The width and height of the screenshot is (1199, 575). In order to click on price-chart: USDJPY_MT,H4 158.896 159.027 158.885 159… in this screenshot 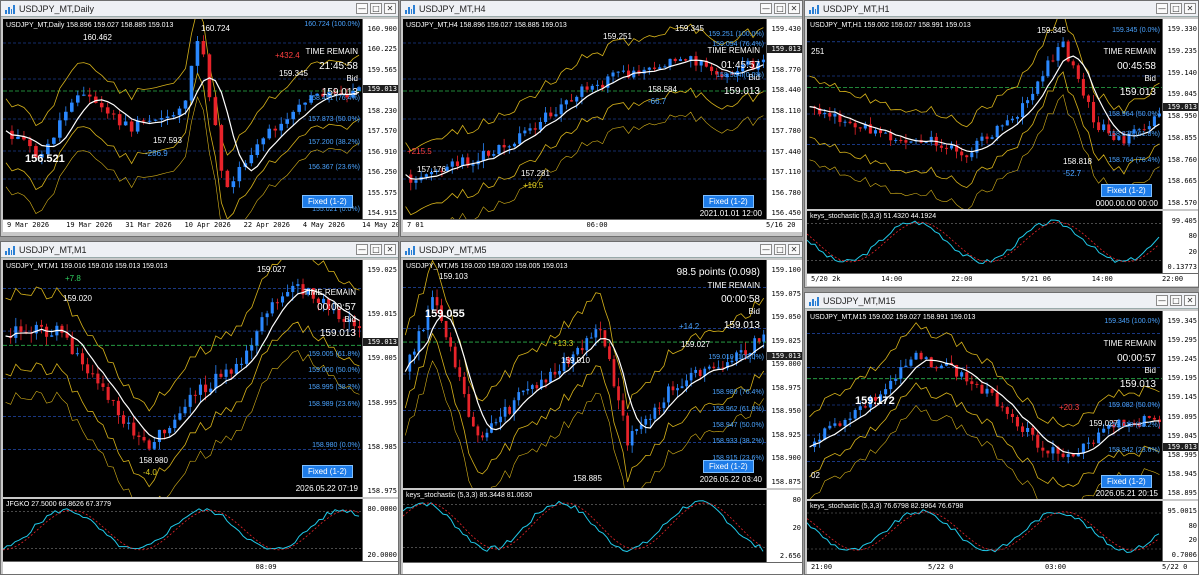, I will do `click(584, 119)`.